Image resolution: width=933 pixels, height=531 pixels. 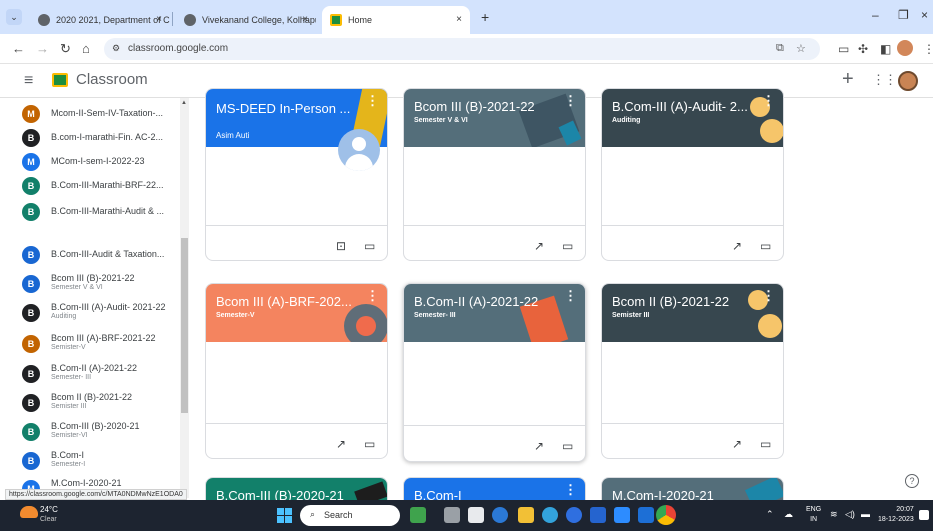 I want to click on class-title: Bcom III (B)-2021-22, so click(x=474, y=106).